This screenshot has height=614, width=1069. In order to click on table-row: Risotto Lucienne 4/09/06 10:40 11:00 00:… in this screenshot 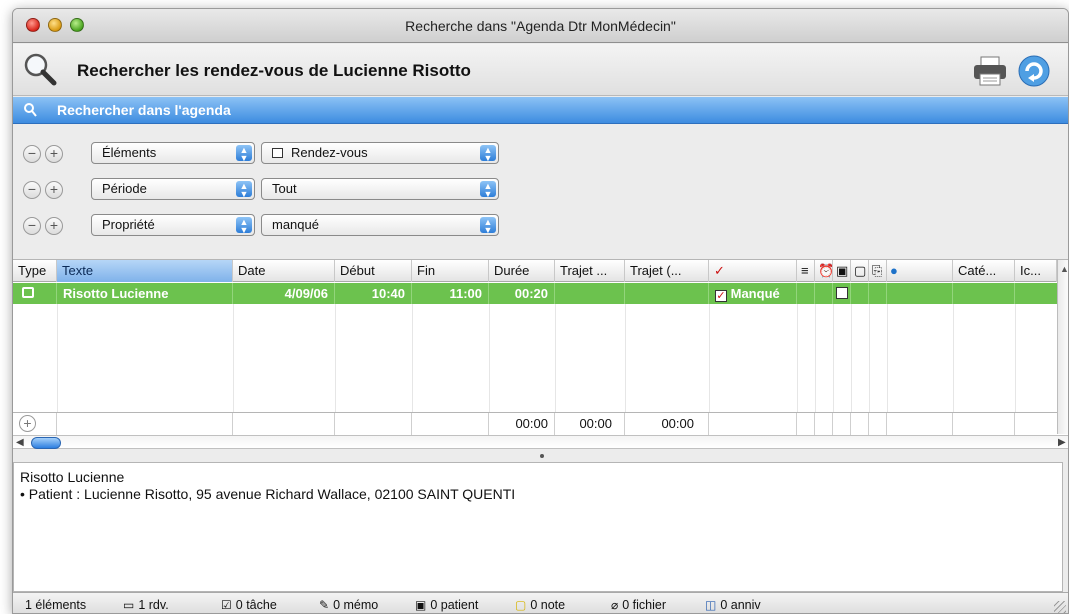, I will do `click(535, 293)`.